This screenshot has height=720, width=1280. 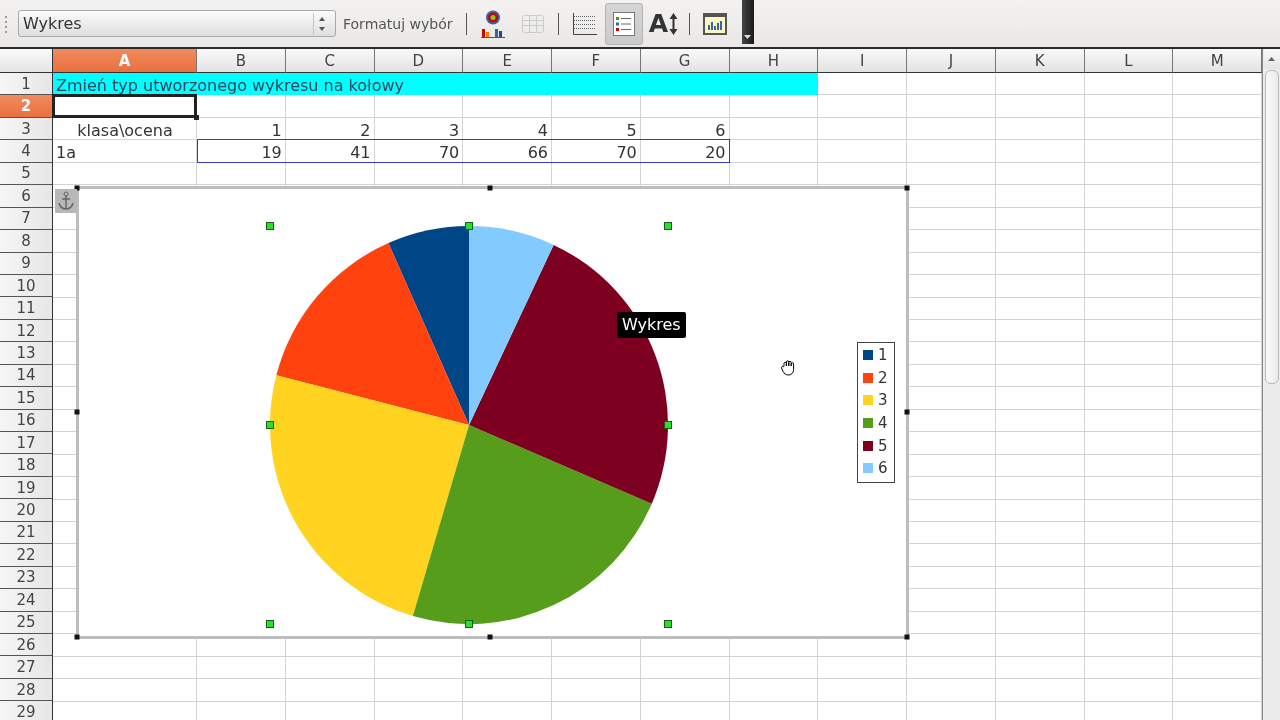 I want to click on row-header: 11, so click(x=26, y=308).